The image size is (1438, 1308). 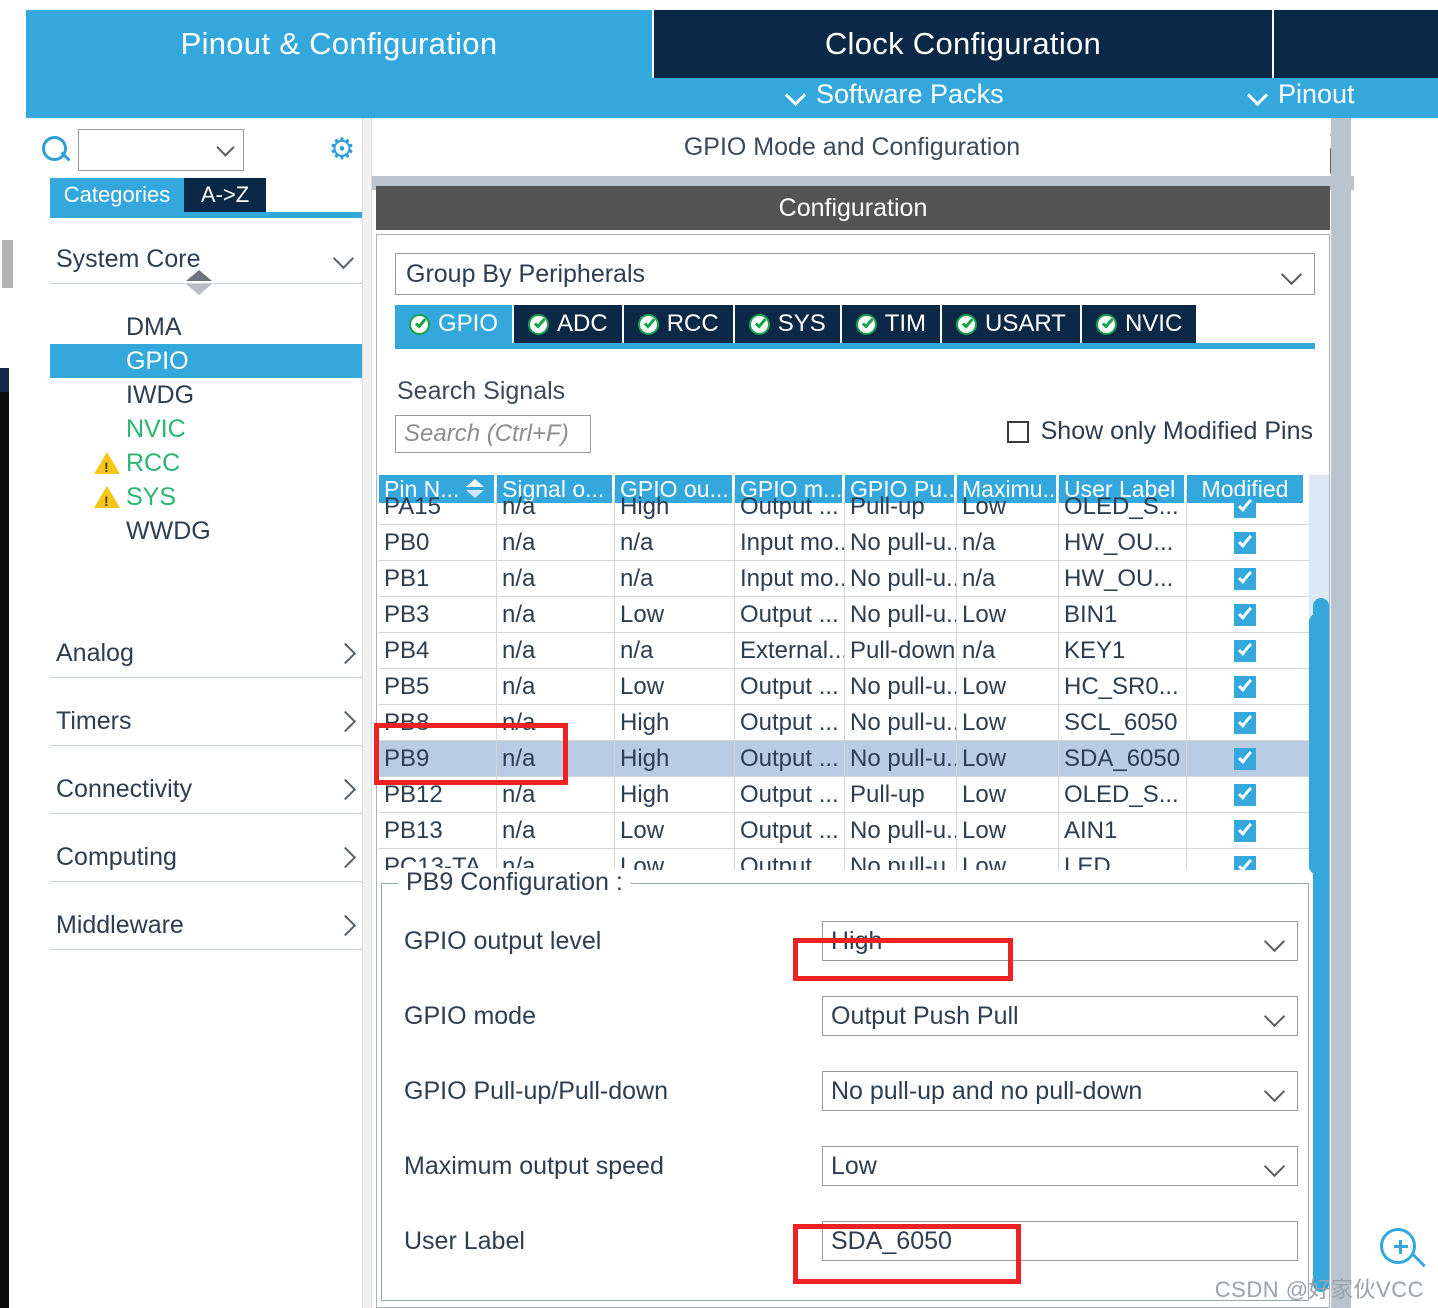 What do you see at coordinates (534, 1165) in the screenshot?
I see `field-label: Maximum output speed` at bounding box center [534, 1165].